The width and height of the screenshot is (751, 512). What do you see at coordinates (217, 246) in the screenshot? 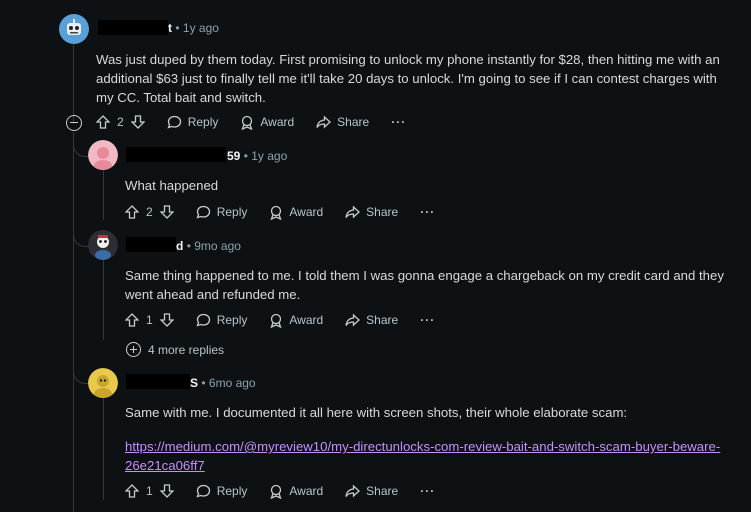
I see `timestamp: 9mo ago` at bounding box center [217, 246].